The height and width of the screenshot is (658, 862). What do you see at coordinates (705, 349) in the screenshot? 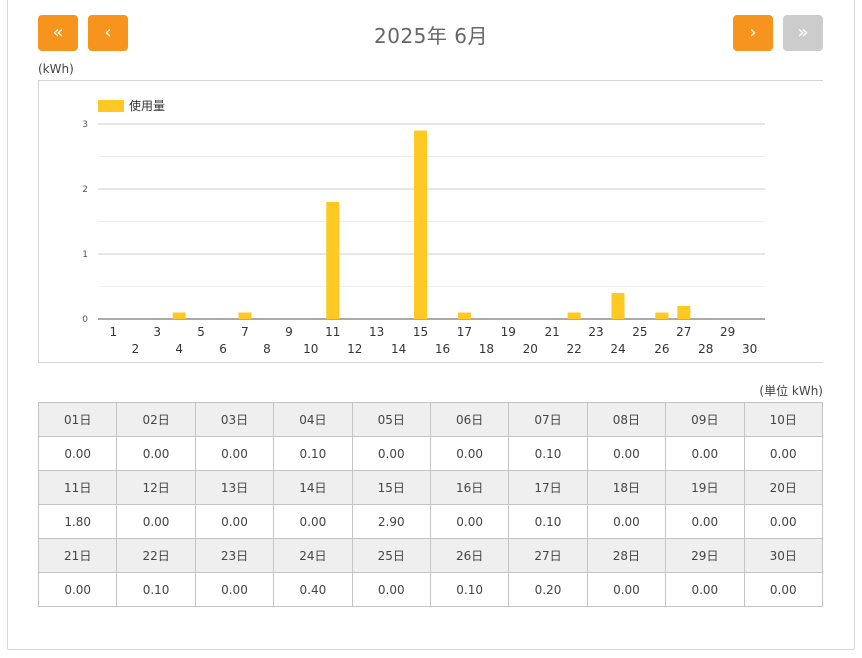
I see `x-tick-label: 28` at bounding box center [705, 349].